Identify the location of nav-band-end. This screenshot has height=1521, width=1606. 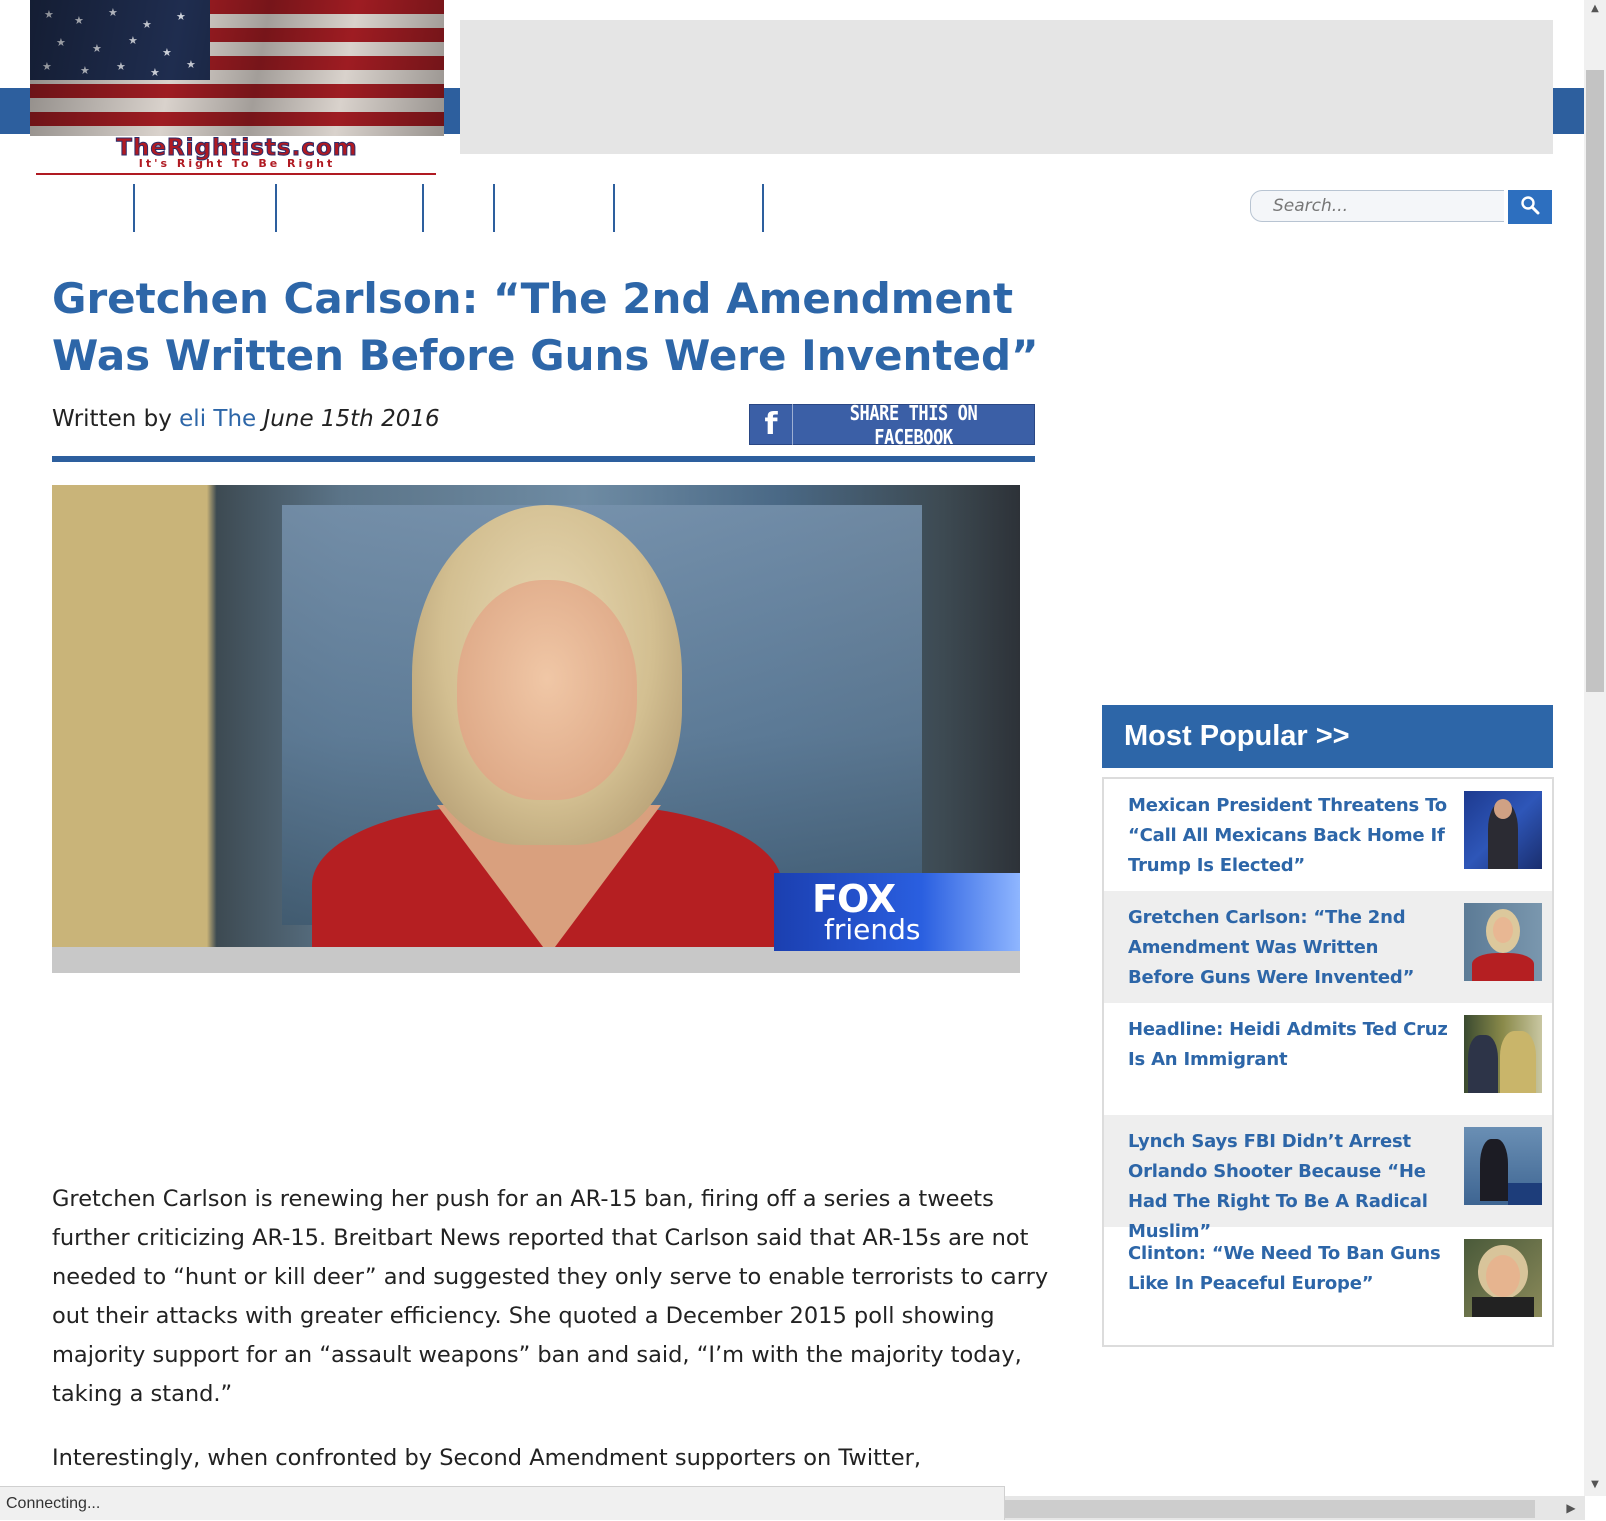
(1570, 111).